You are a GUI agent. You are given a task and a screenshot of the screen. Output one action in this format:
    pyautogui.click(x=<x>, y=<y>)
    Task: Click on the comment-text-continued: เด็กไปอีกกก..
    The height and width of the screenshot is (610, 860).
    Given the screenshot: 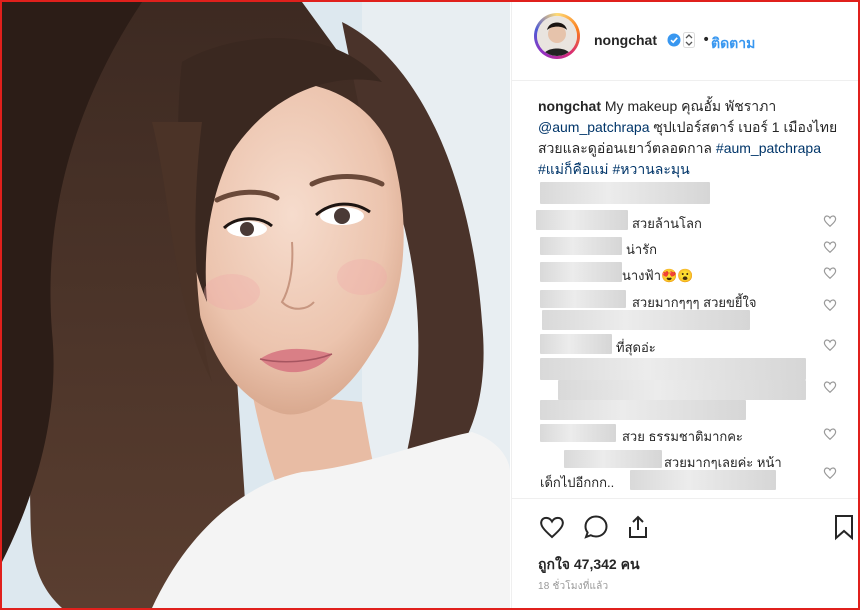 What is the action you would take?
    pyautogui.click(x=577, y=482)
    